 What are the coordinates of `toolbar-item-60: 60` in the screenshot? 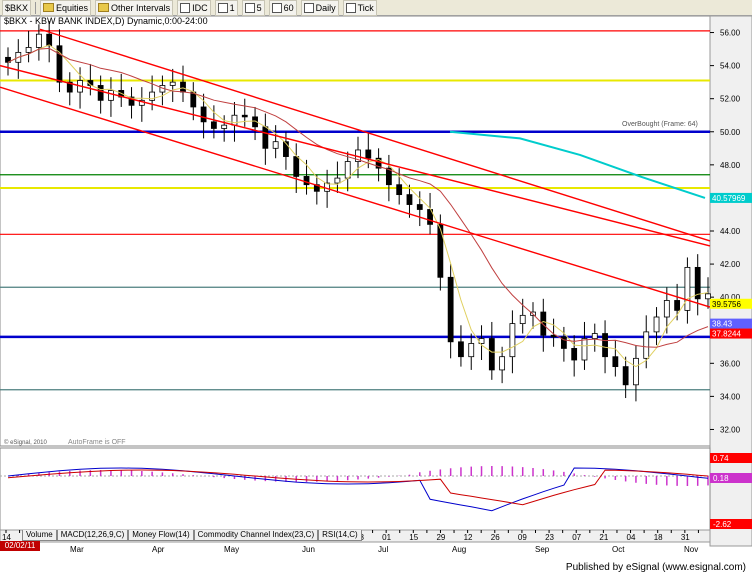 It's located at (282, 8).